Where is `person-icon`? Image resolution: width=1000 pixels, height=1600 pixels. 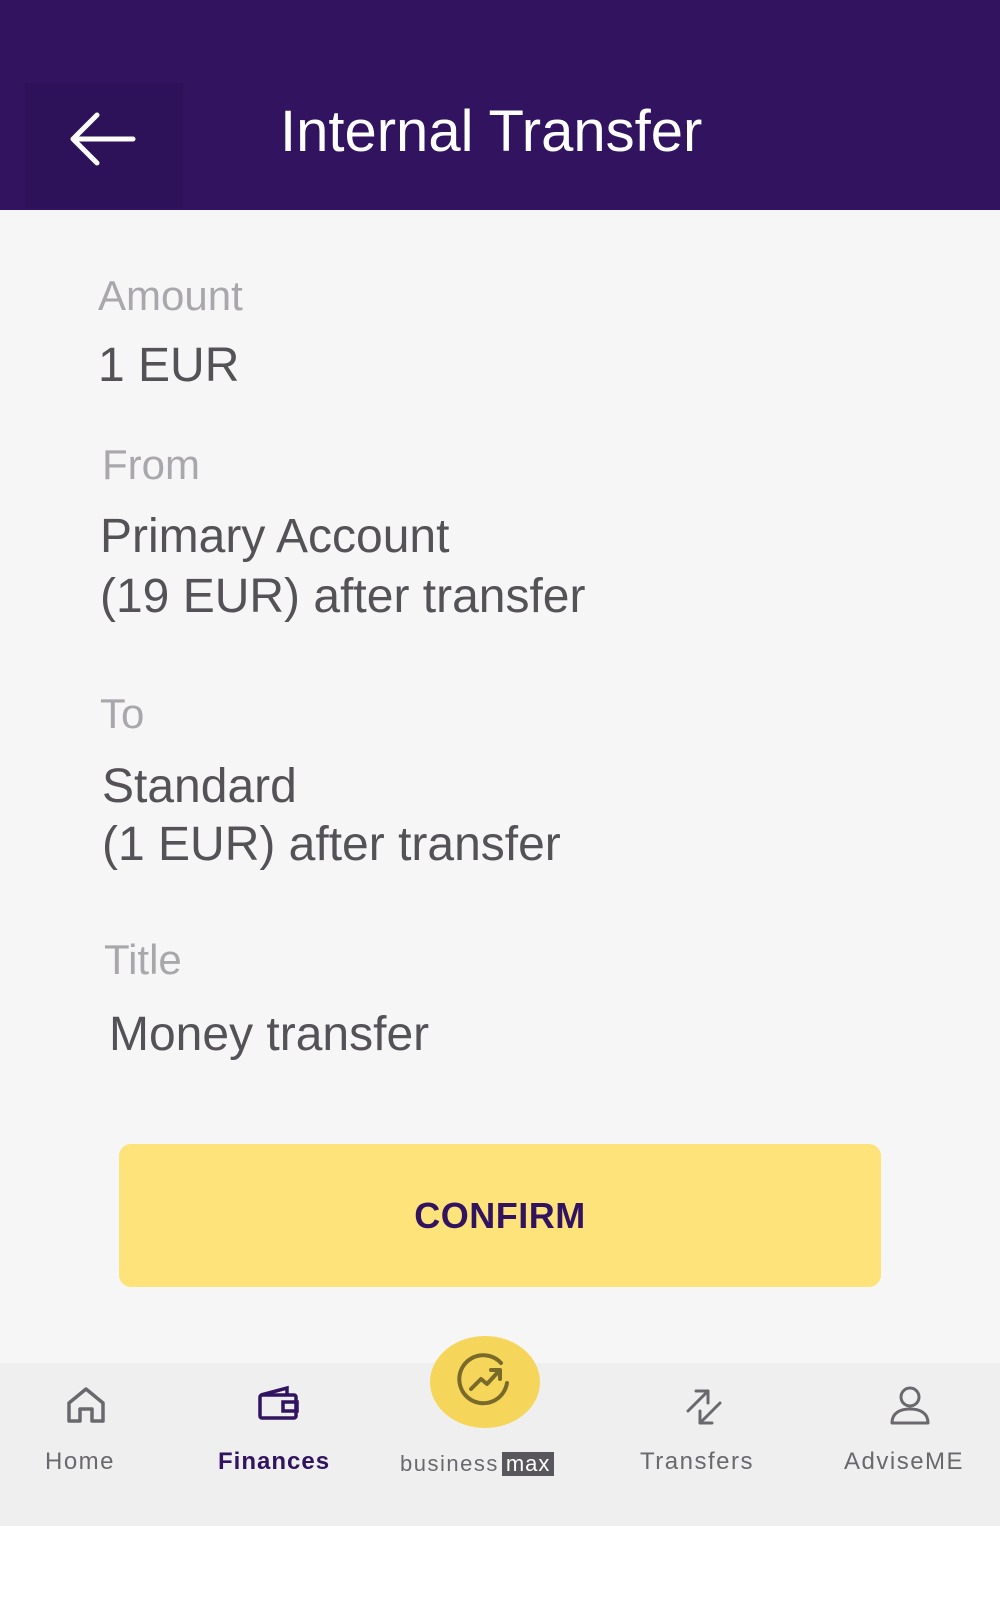
person-icon is located at coordinates (910, 1405).